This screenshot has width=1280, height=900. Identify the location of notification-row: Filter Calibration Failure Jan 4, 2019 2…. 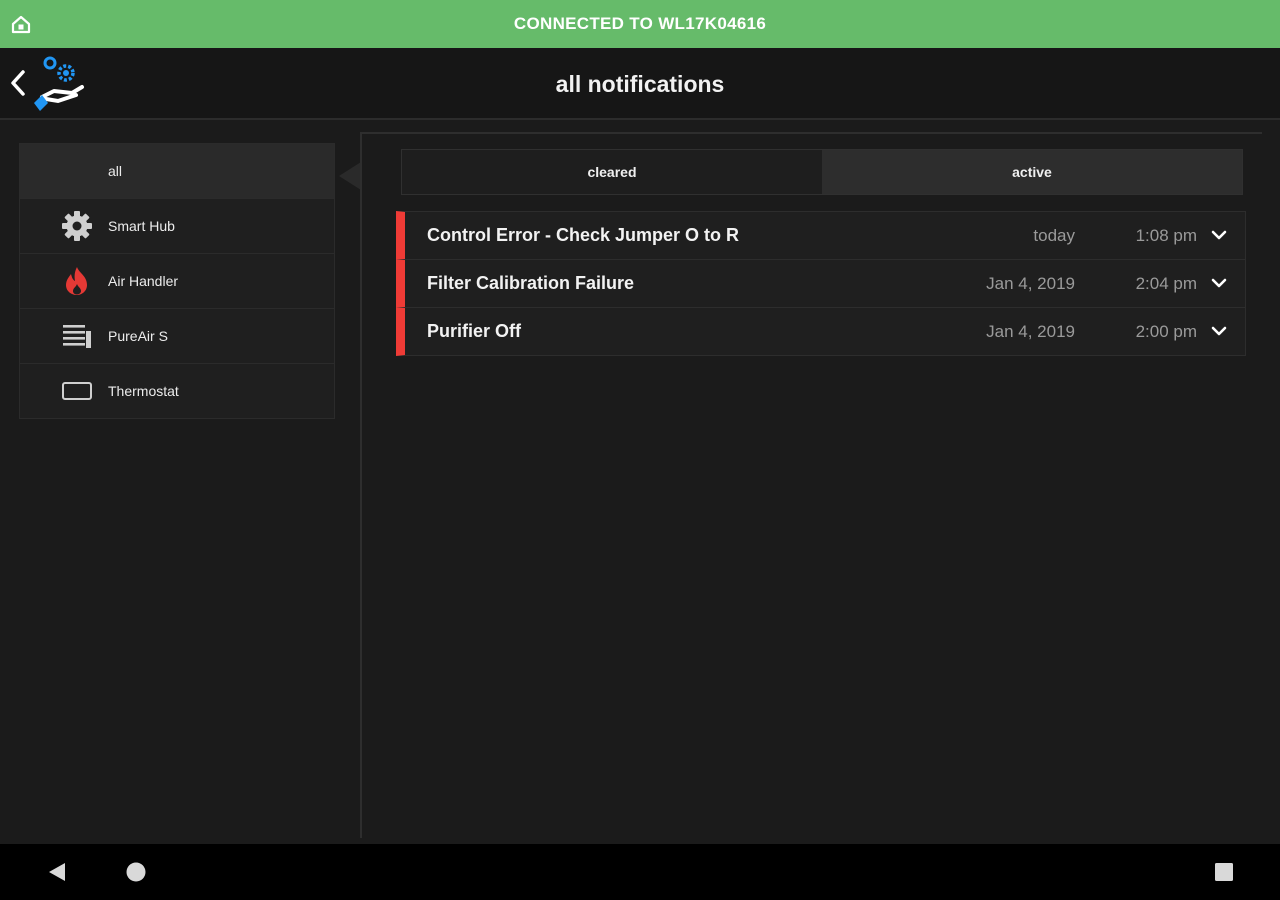
(821, 284).